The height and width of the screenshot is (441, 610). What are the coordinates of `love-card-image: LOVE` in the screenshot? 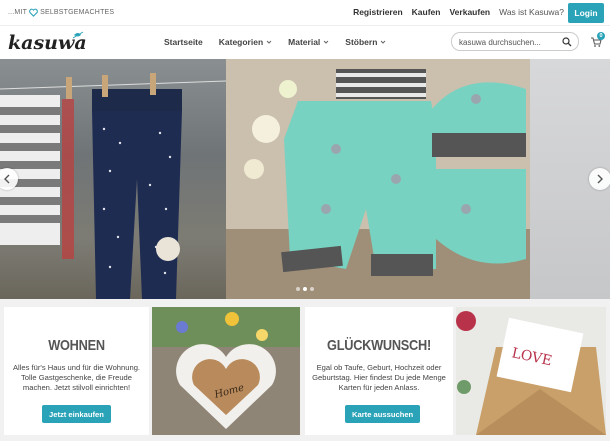 It's located at (531, 371).